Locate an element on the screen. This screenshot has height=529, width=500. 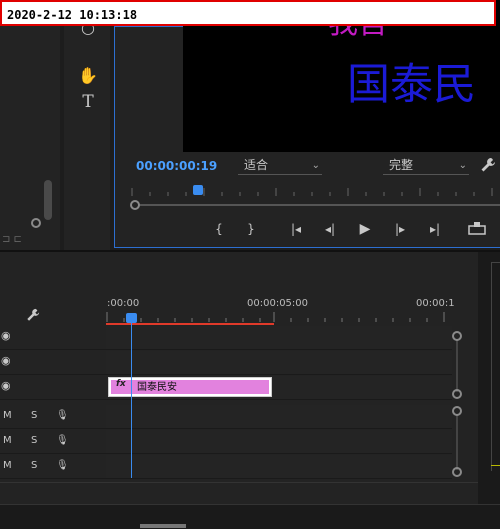
audio-scroll-knob-bottom is located at coordinates (457, 472).